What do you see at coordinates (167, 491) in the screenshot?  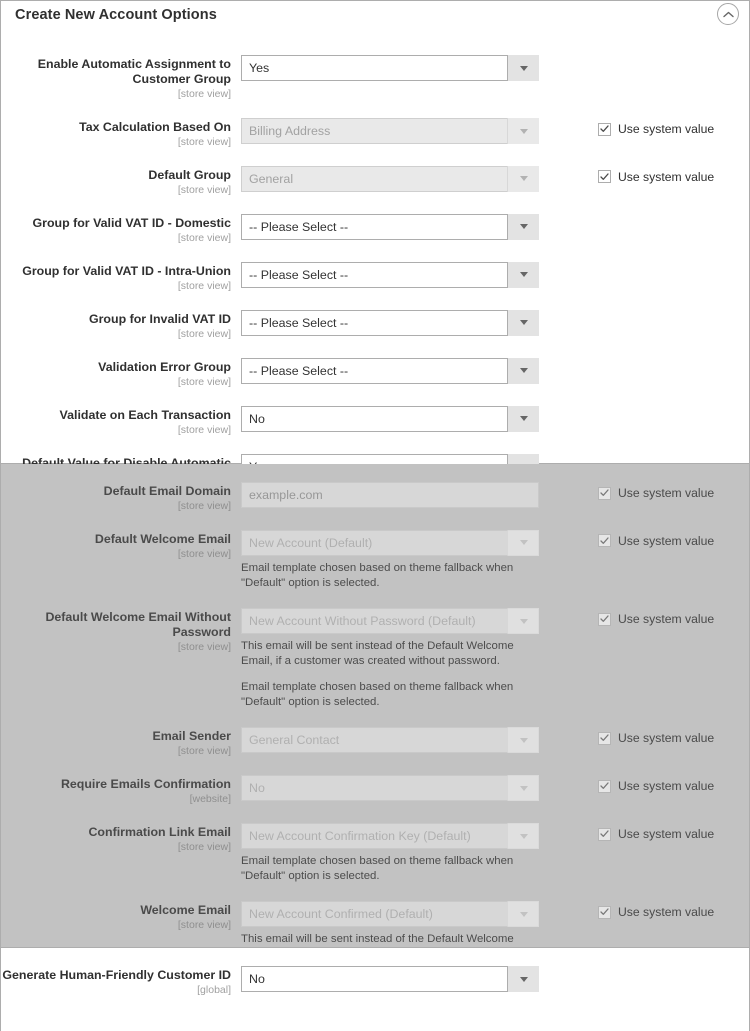 I see `label-text: Default Email Domain` at bounding box center [167, 491].